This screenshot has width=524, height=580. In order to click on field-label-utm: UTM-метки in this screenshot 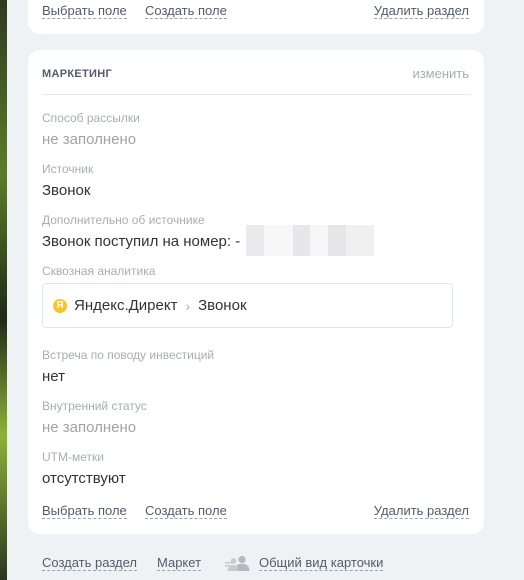, I will do `click(73, 457)`.